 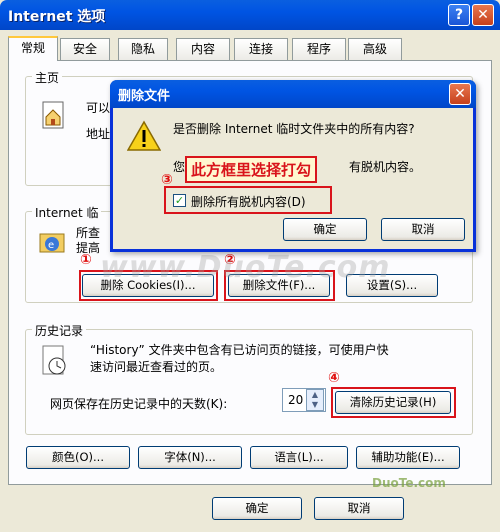 What do you see at coordinates (261, 49) in the screenshot?
I see `tab-connections: 连接` at bounding box center [261, 49].